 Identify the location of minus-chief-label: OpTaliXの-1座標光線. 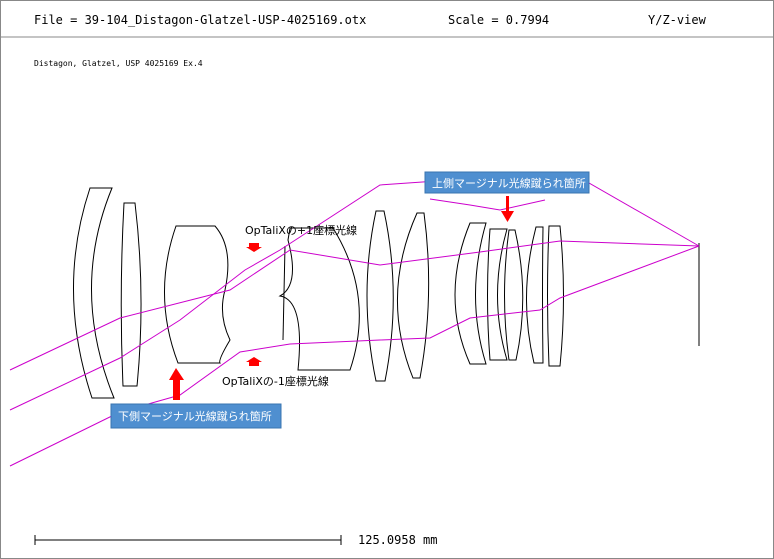
(275, 381).